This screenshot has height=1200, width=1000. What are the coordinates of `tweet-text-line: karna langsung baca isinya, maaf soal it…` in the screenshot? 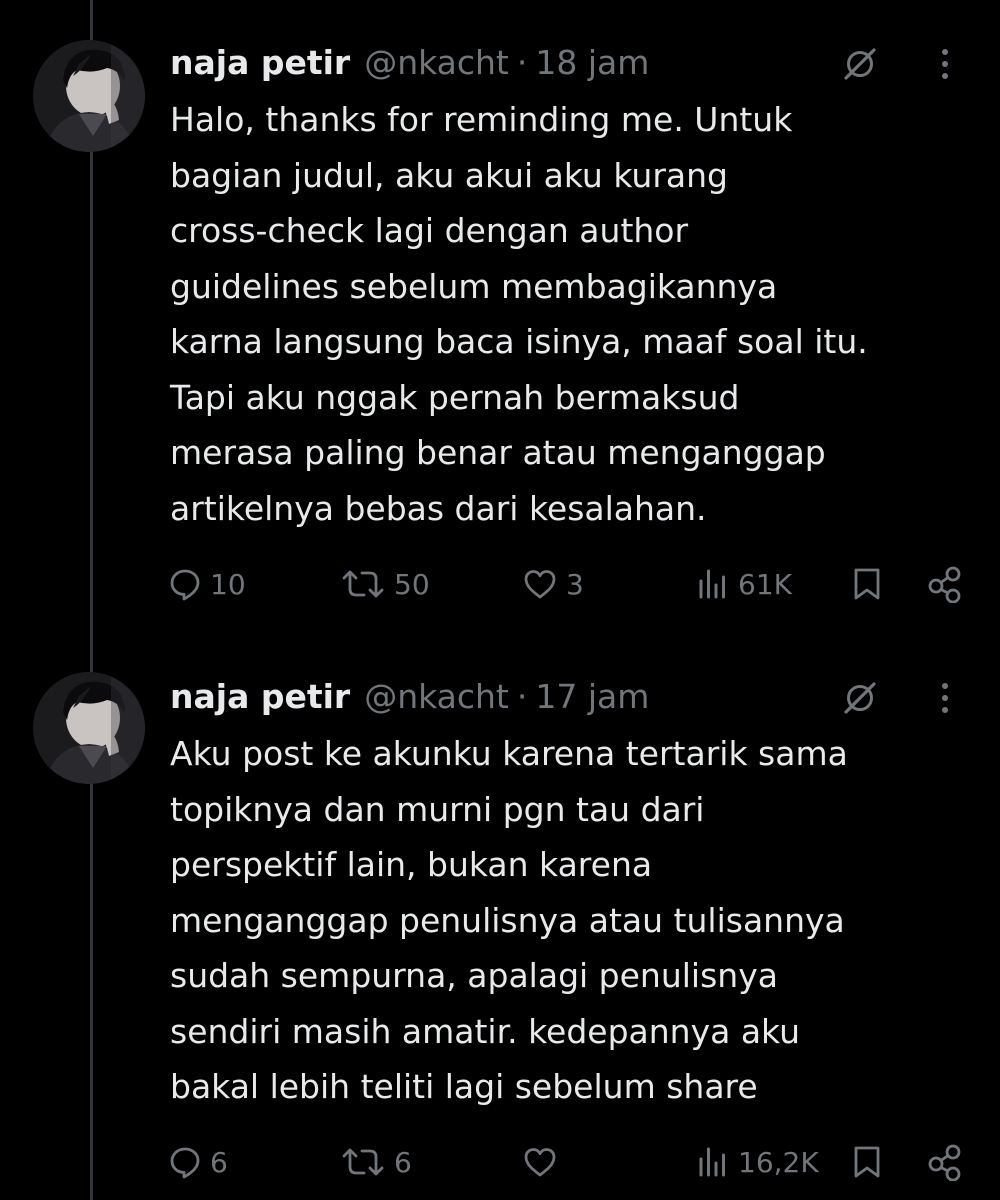 It's located at (519, 341).